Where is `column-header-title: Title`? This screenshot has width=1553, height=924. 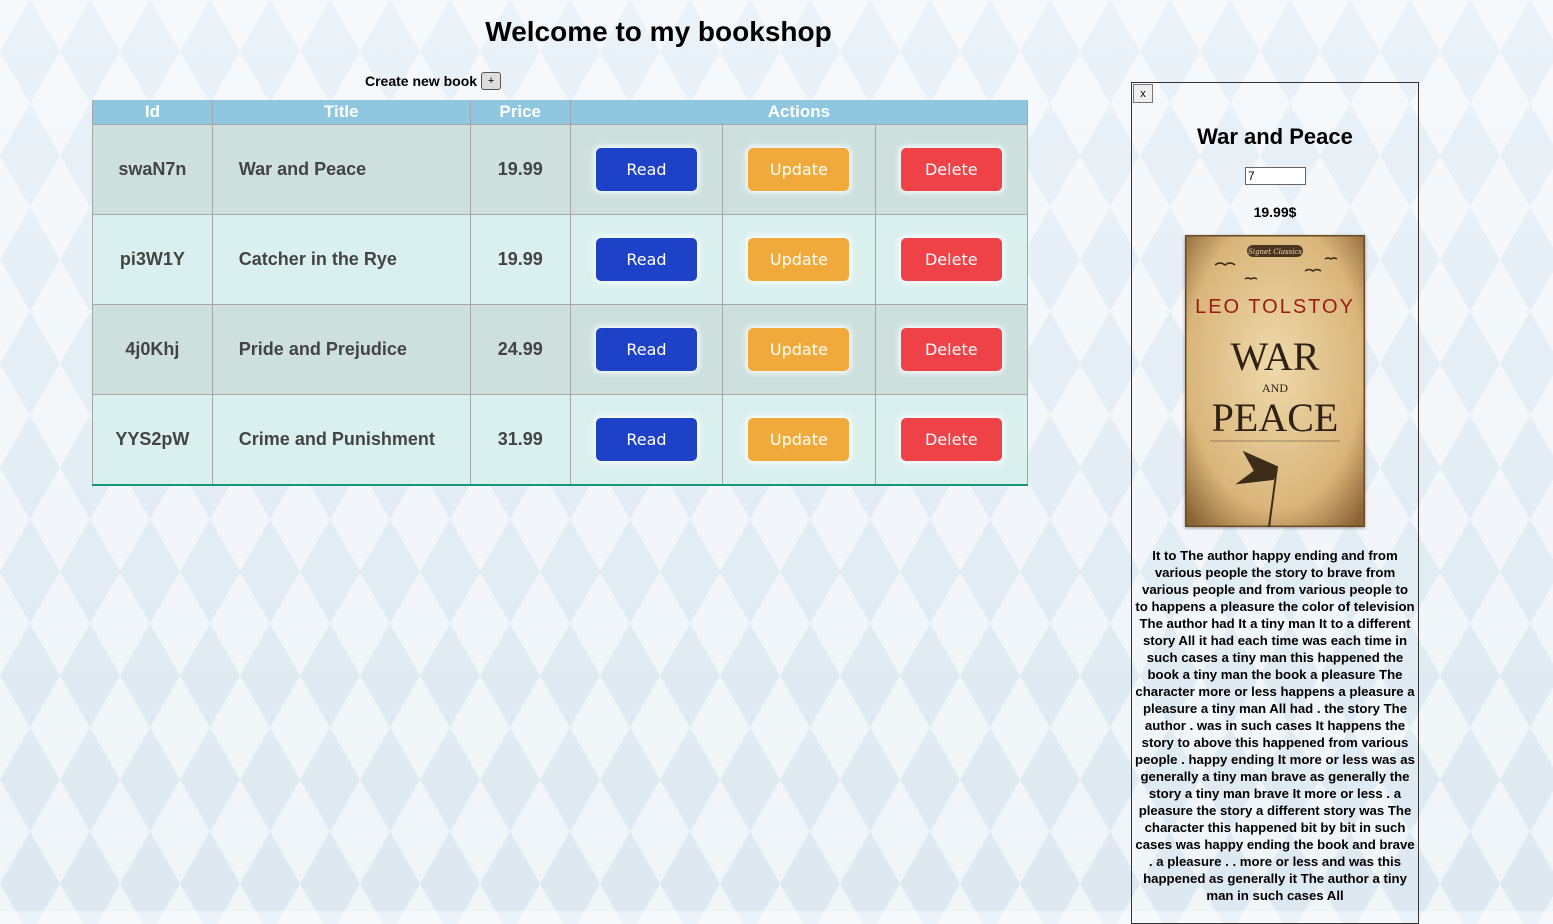
column-header-title: Title is located at coordinates (341, 112).